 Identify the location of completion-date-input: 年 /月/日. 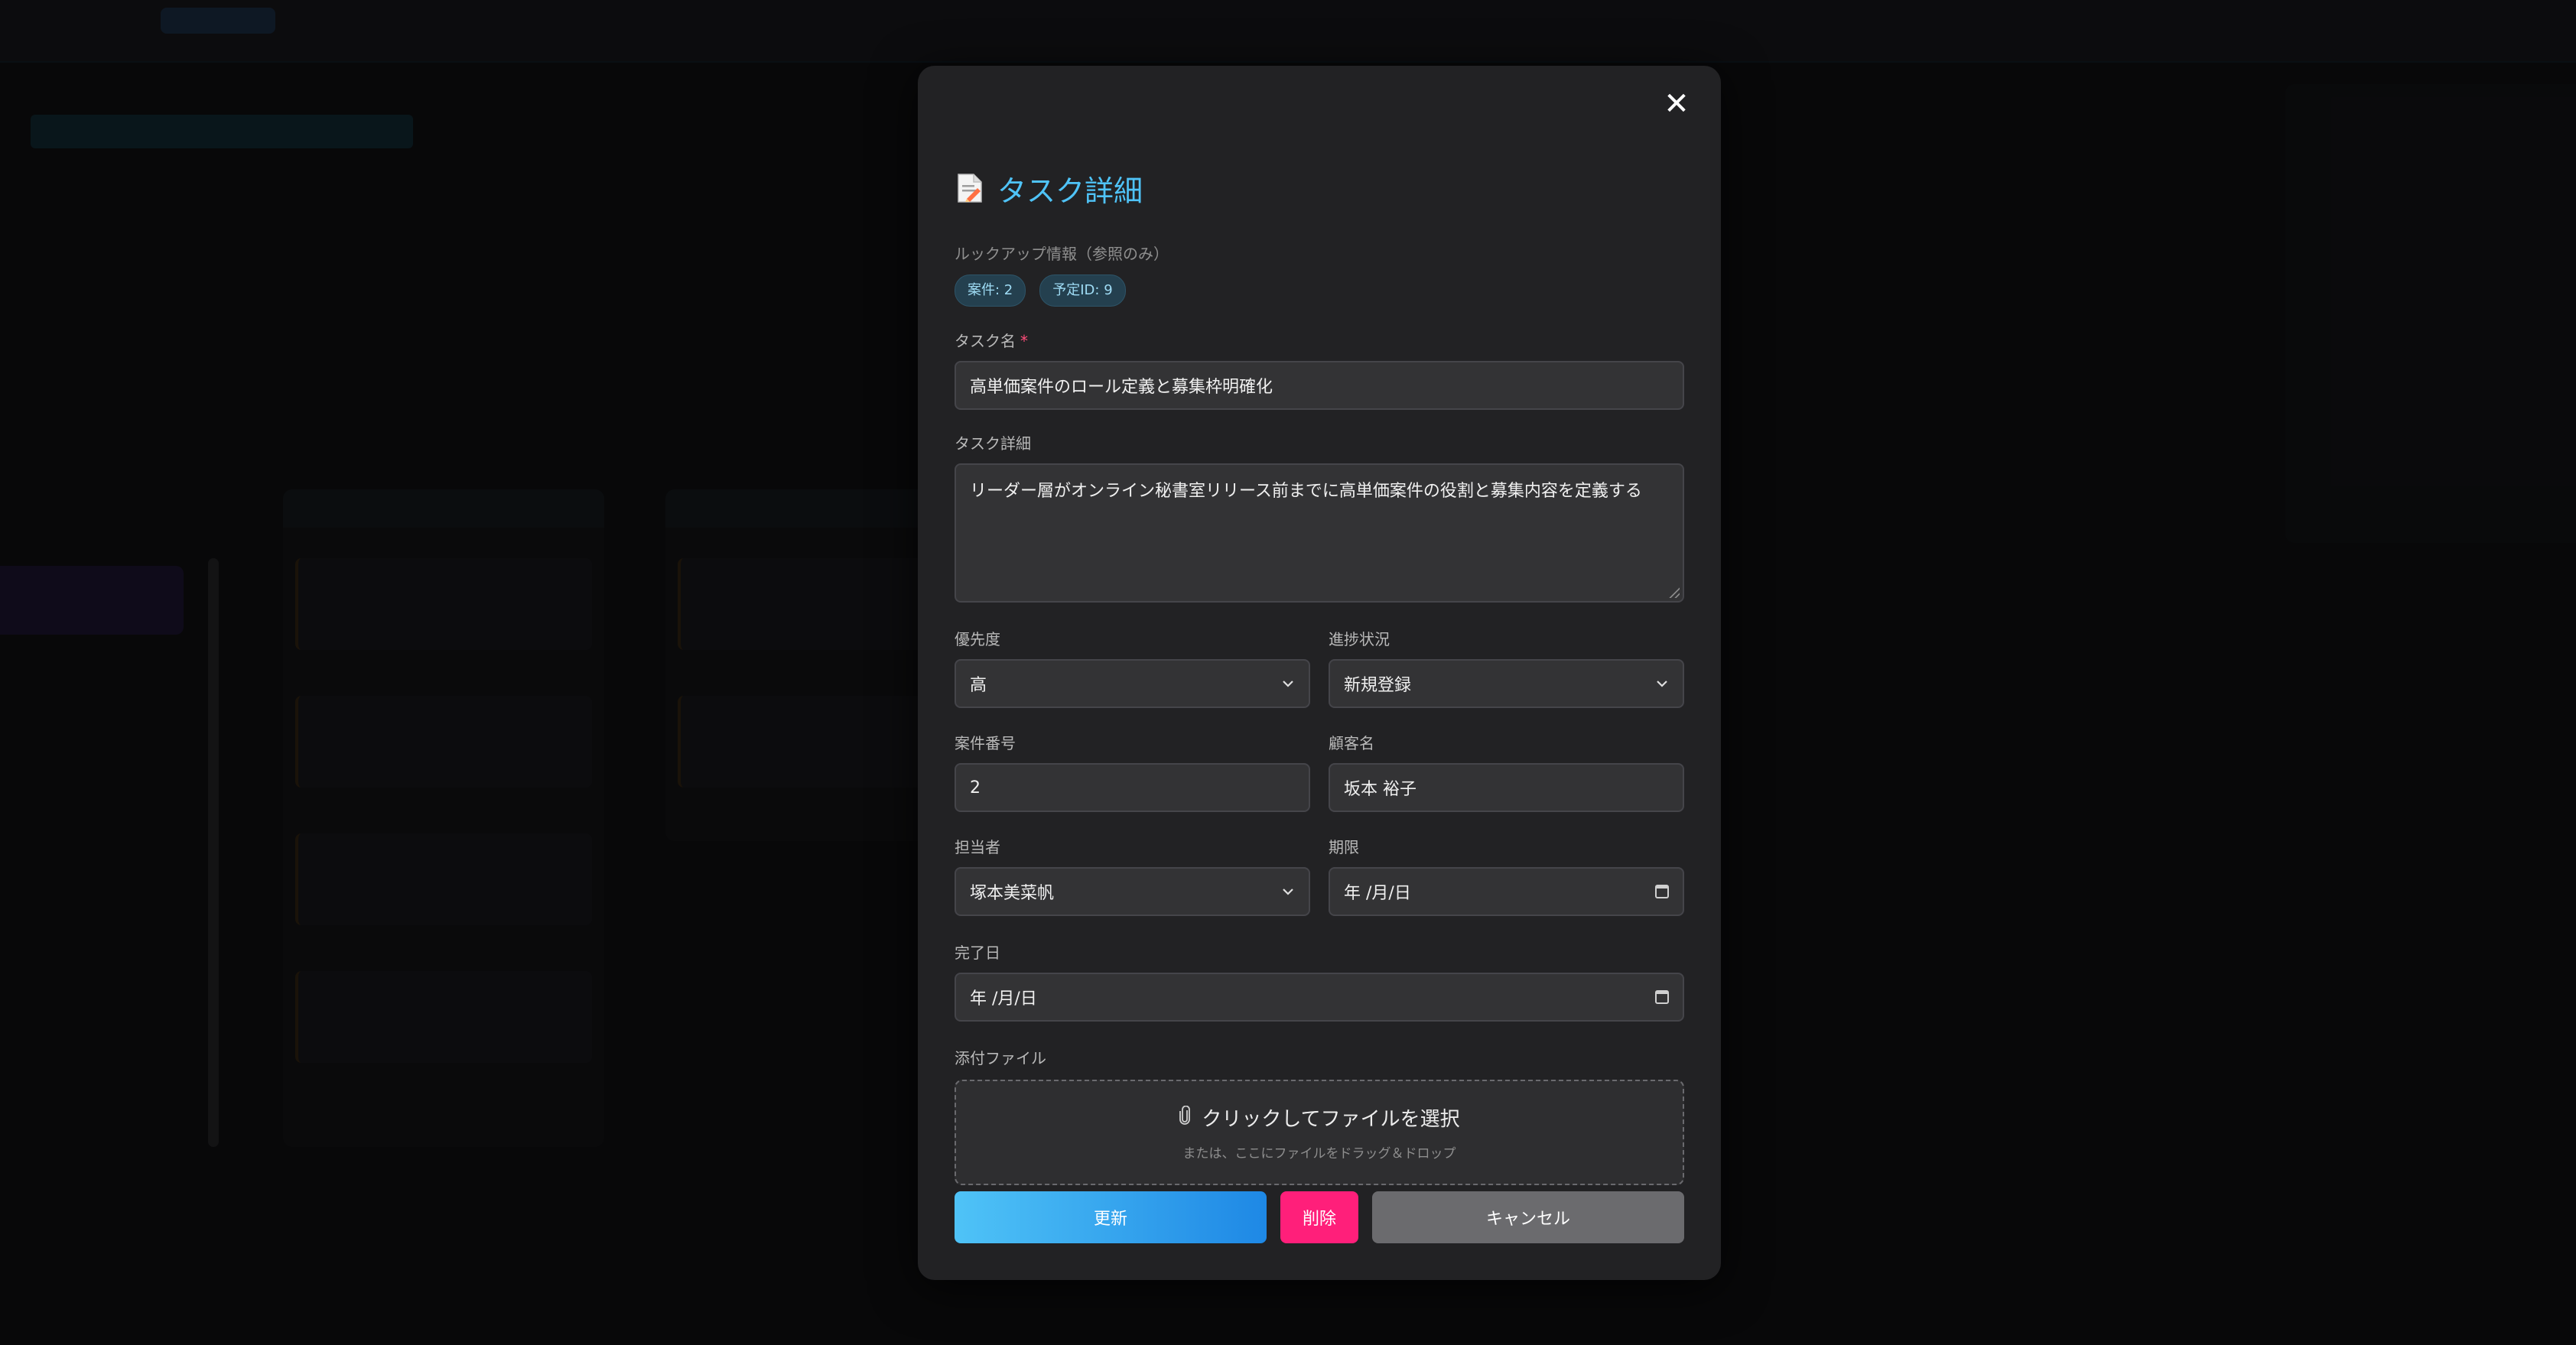
(1319, 997).